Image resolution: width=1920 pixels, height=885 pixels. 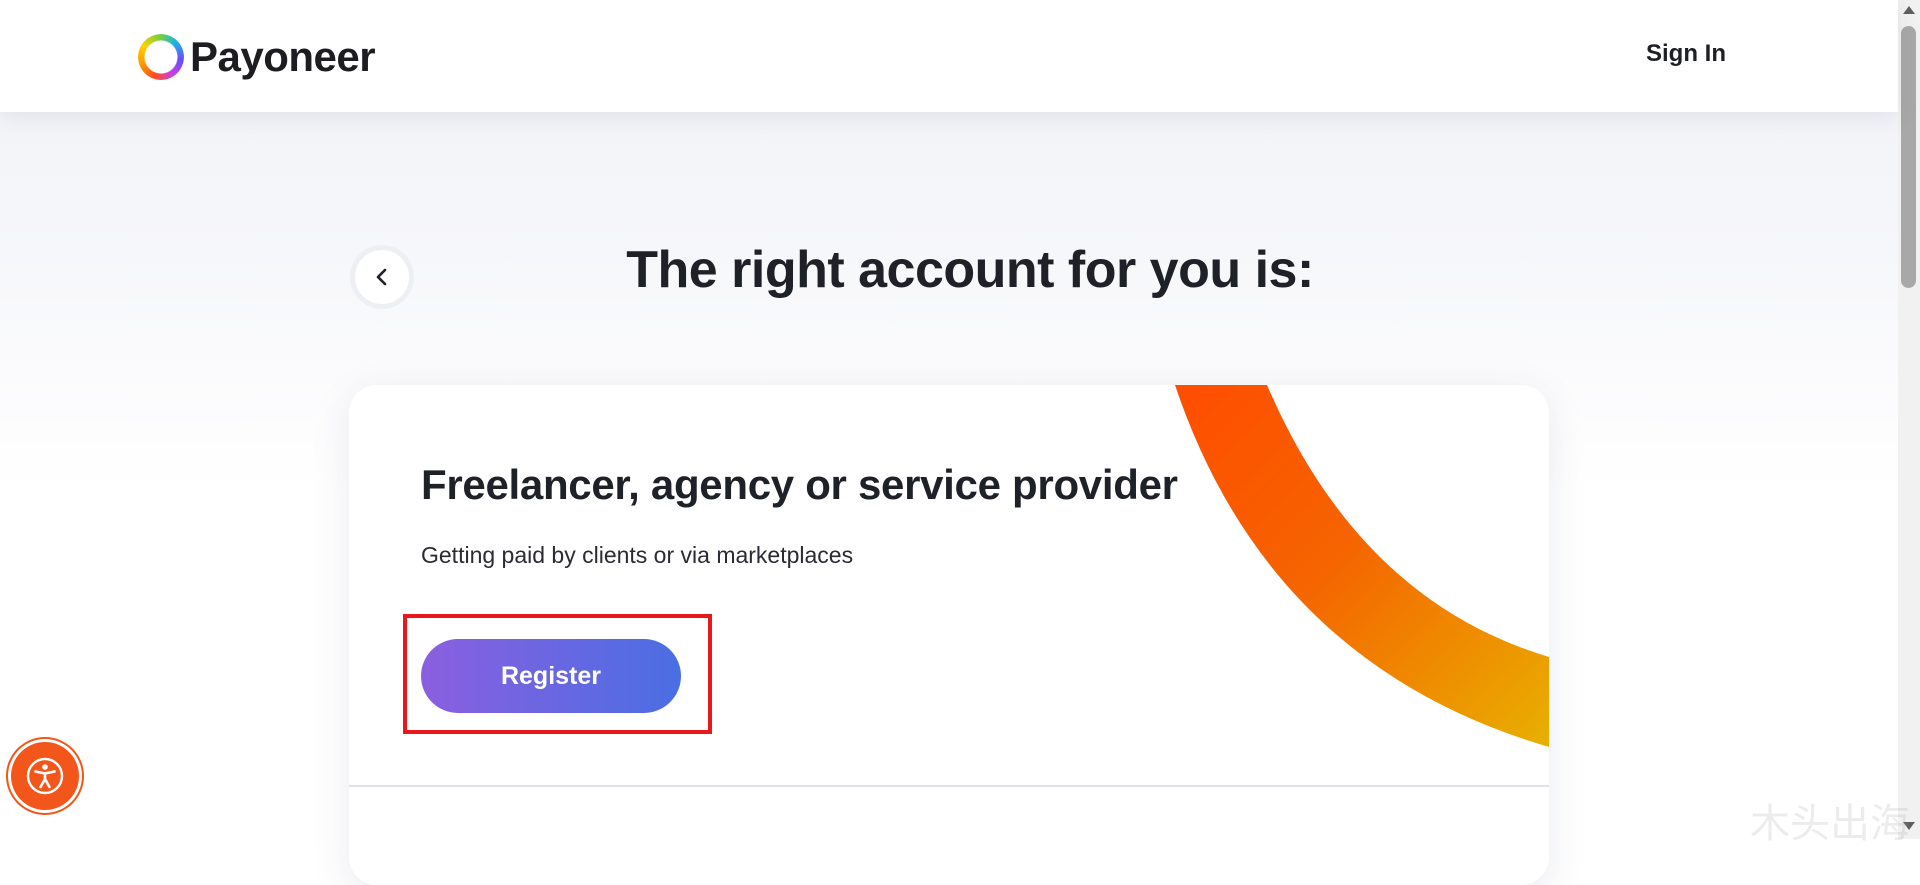 I want to click on page-title: The right account for you is:, so click(x=970, y=270).